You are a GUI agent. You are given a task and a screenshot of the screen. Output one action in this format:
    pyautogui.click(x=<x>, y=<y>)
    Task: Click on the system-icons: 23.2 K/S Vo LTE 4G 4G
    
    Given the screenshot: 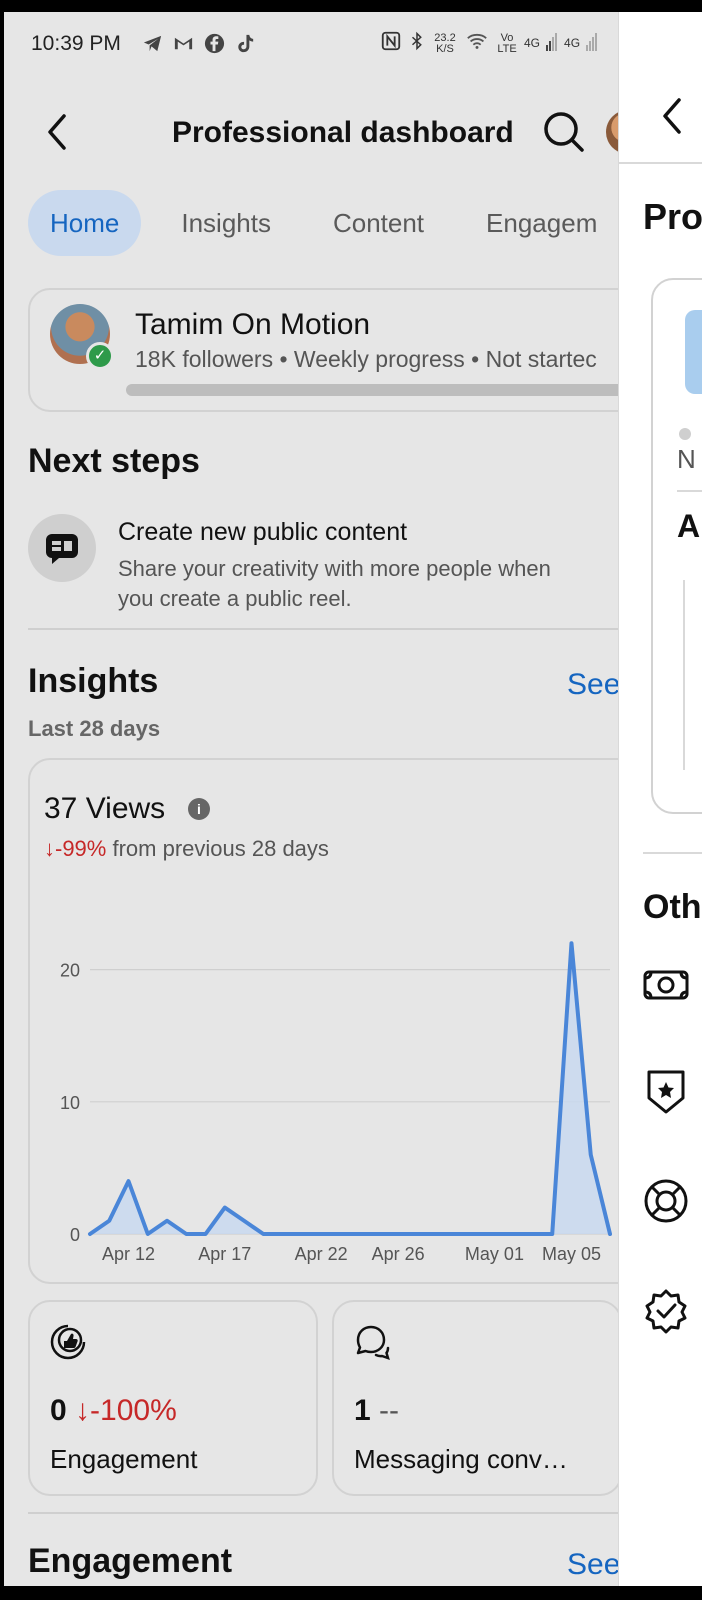 What is the action you would take?
    pyautogui.click(x=489, y=43)
    